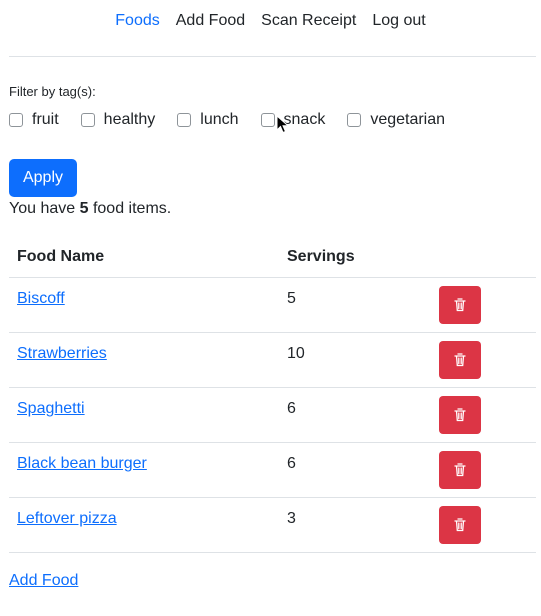 This screenshot has width=541, height=616. What do you see at coordinates (272, 360) in the screenshot?
I see `table-row: Strawberries 10` at bounding box center [272, 360].